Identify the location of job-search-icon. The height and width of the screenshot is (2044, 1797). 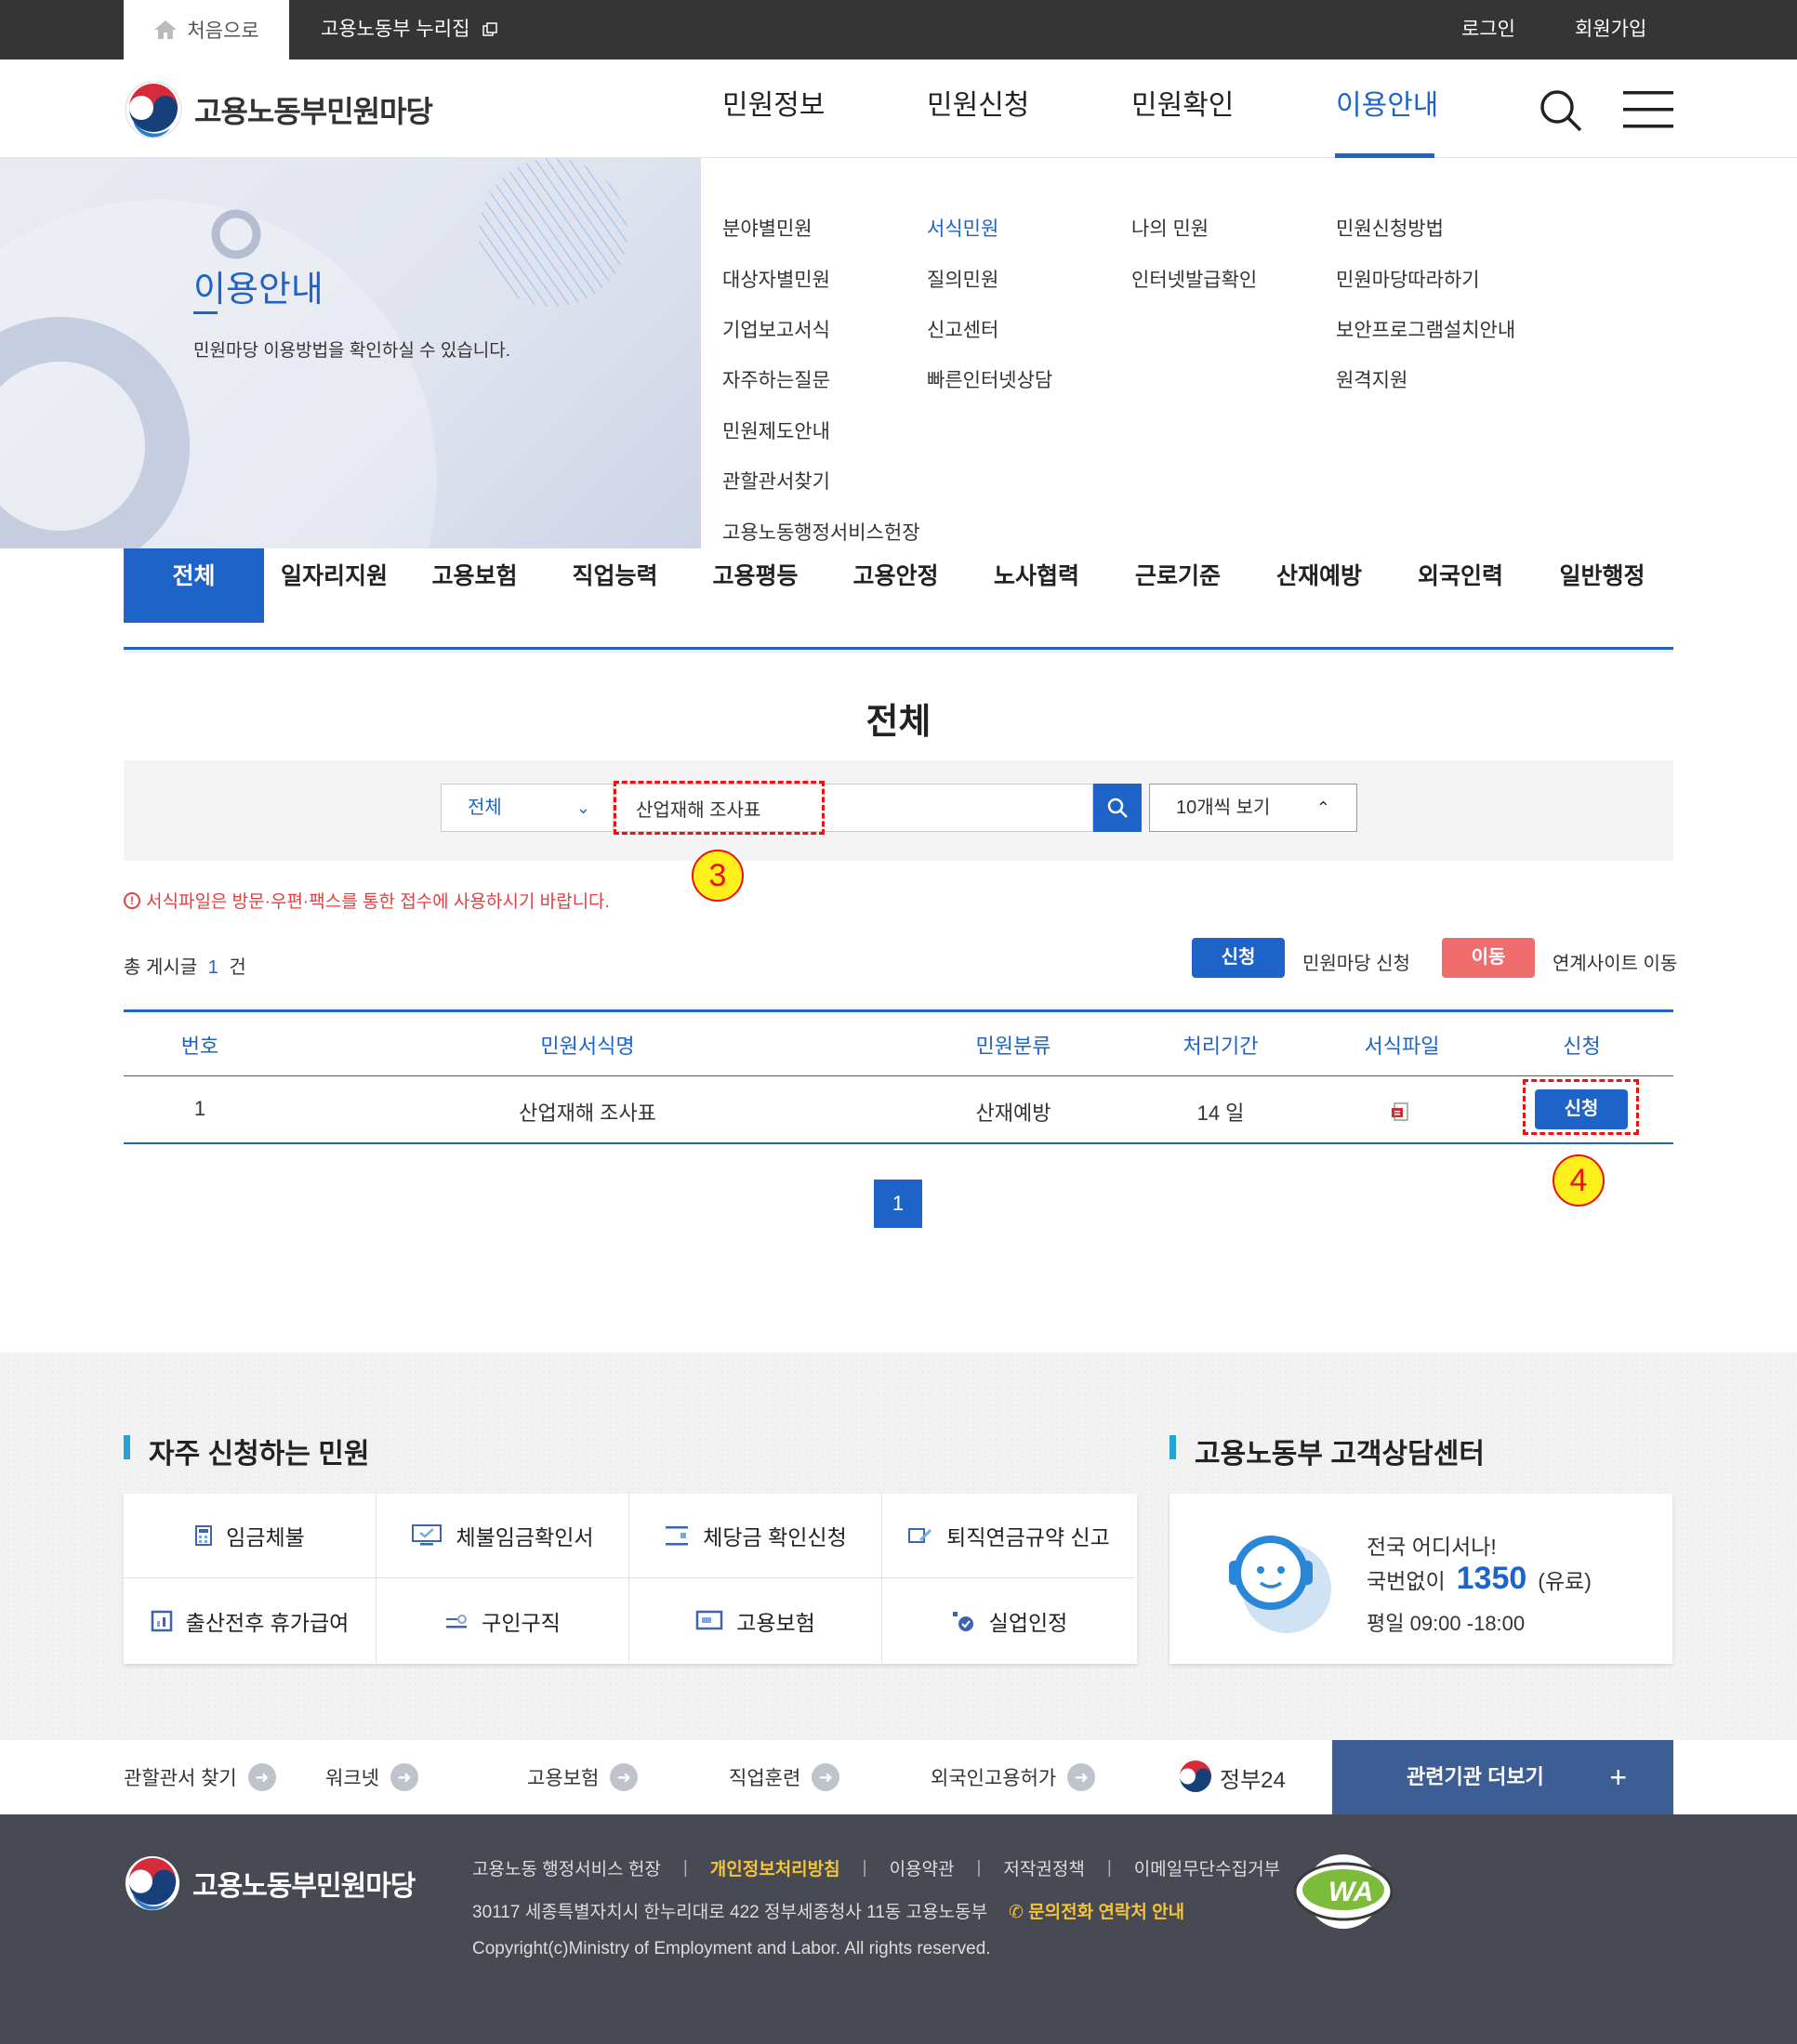
(457, 1621).